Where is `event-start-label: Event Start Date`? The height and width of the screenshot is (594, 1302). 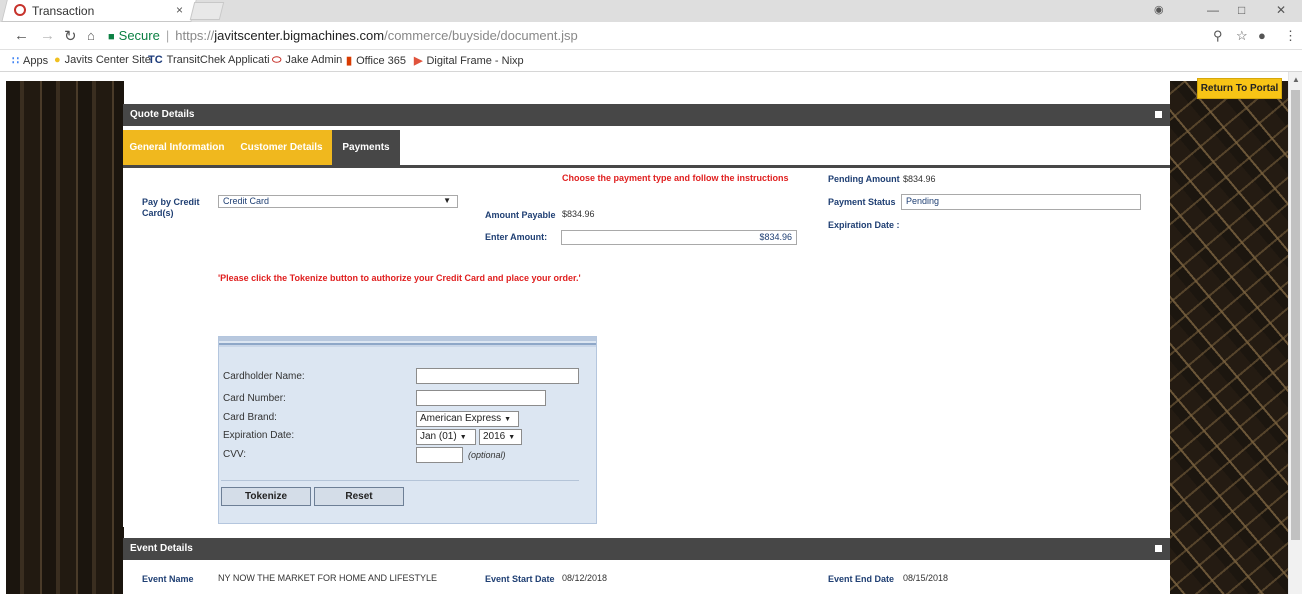
event-start-label: Event Start Date is located at coordinates (520, 579).